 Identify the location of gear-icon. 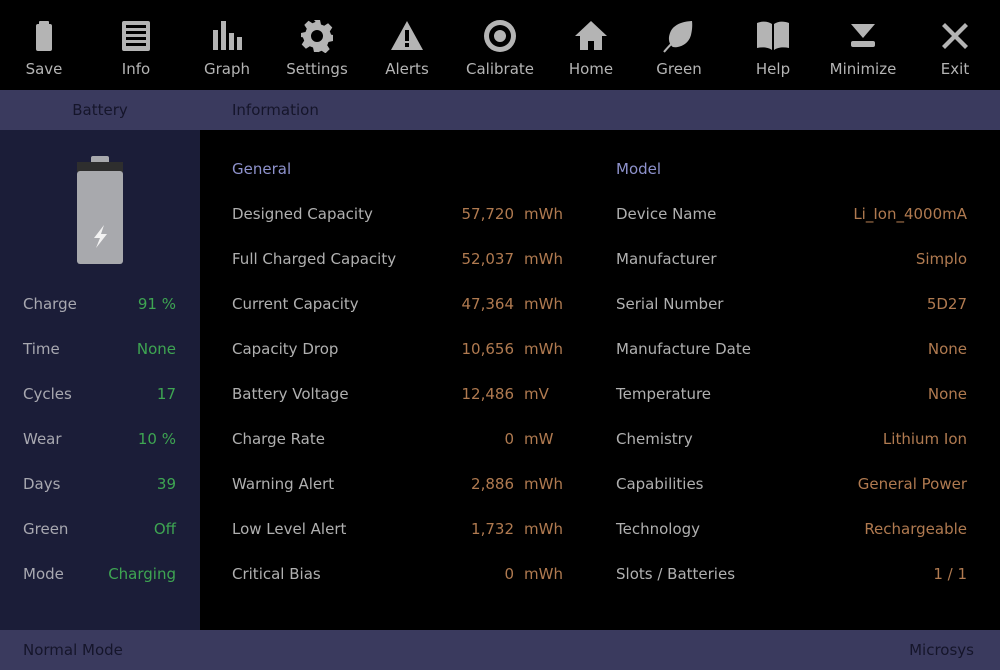
(317, 36).